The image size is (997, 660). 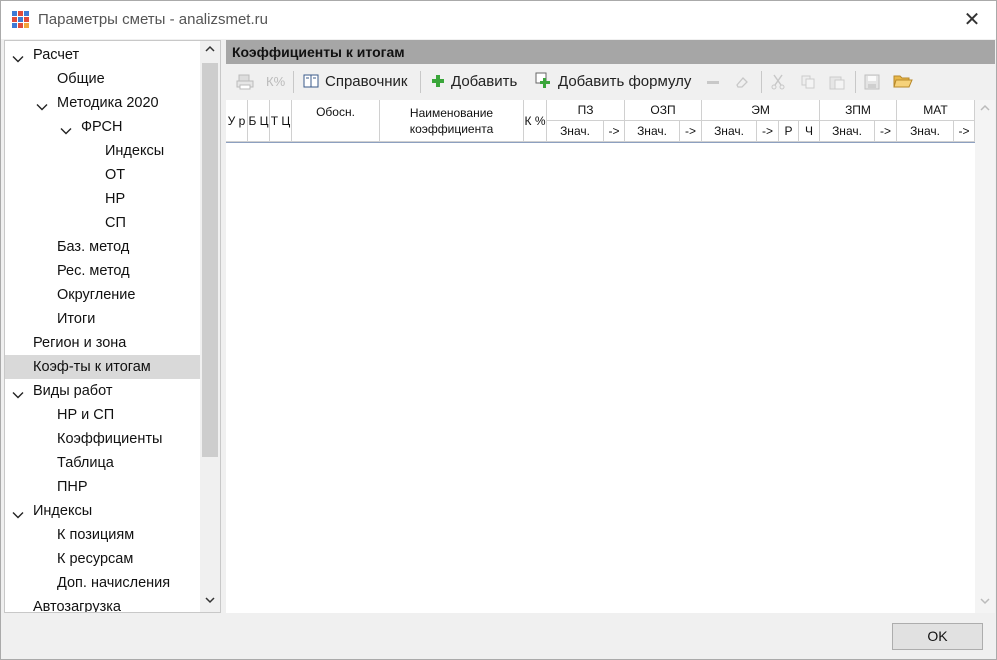 I want to click on tree-item: Баз. метод, so click(x=102, y=247).